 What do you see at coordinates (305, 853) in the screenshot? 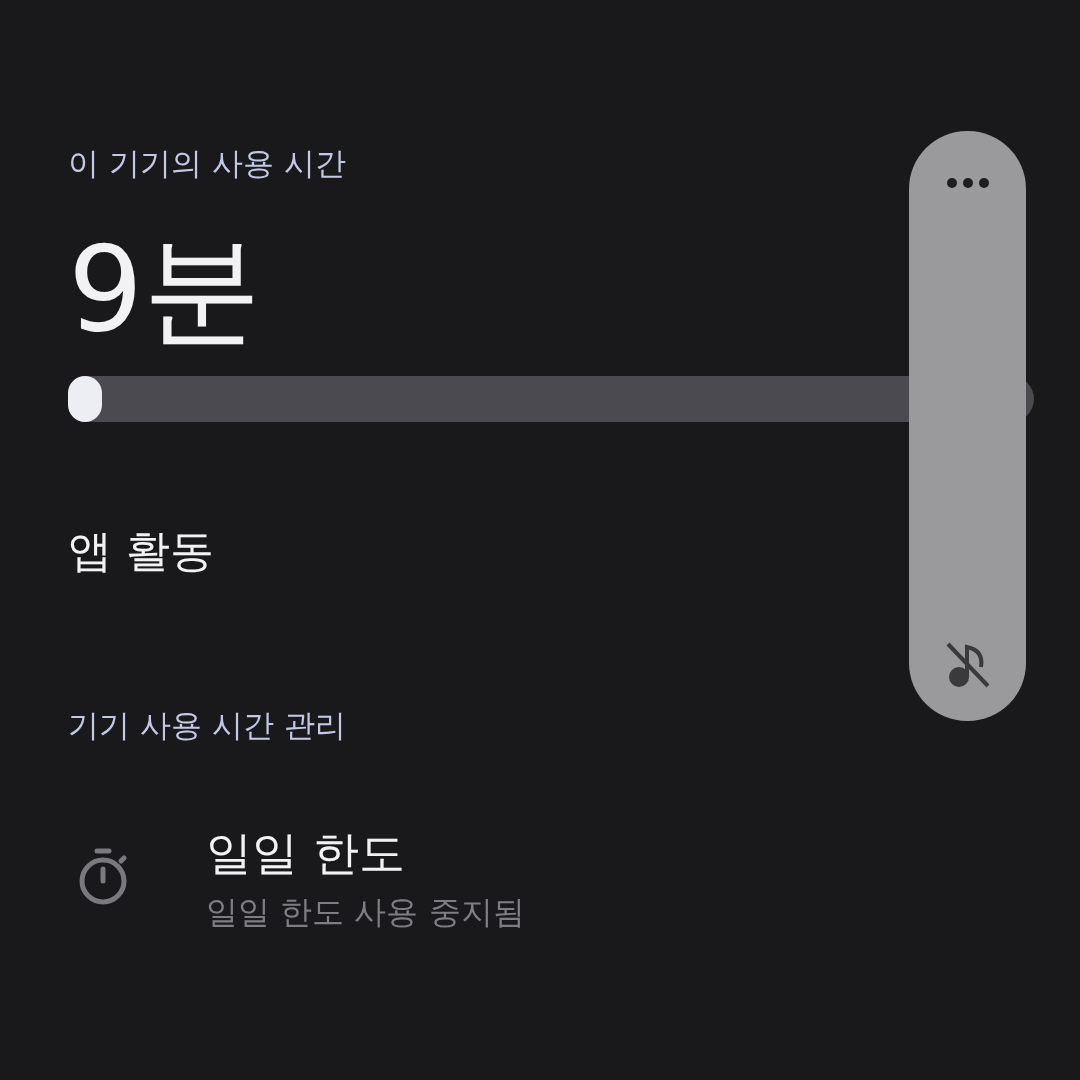
I see `list-item-title: 일일 한도` at bounding box center [305, 853].